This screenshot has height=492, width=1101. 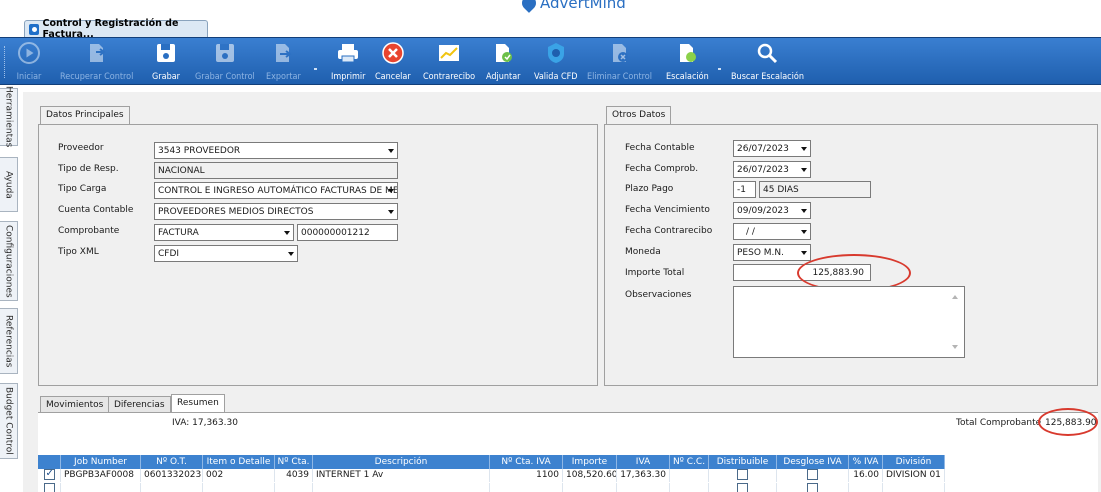 I want to click on tab-resumen: Resumen, so click(x=198, y=403).